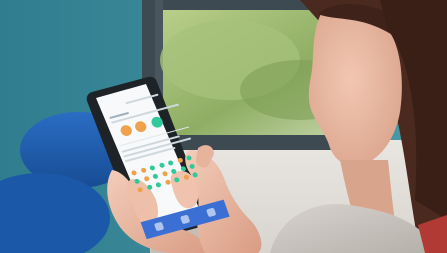  Describe the element at coordinates (157, 122) in the screenshot. I see `green-check-icon` at that location.